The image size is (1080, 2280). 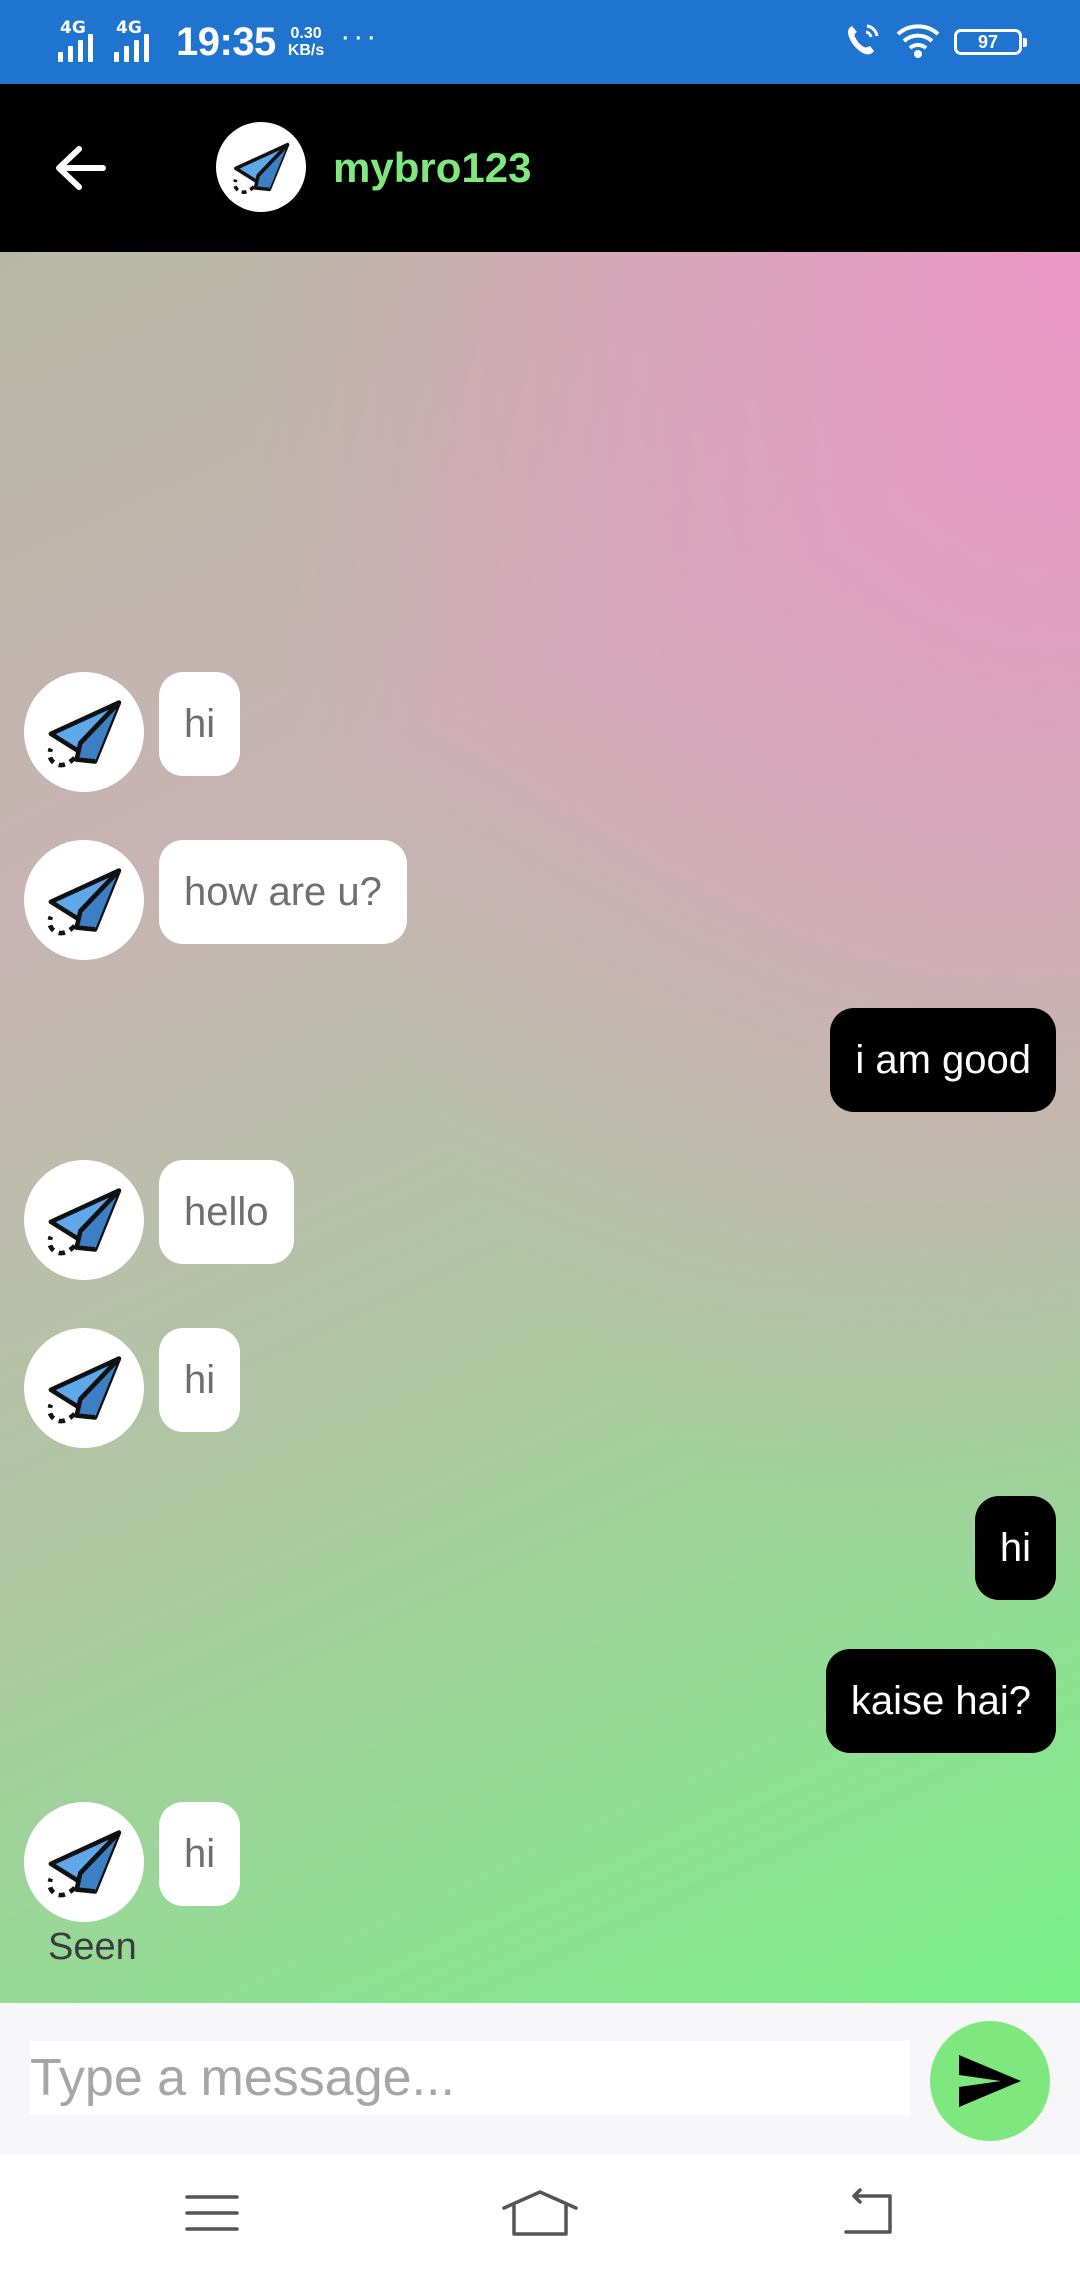 I want to click on incoming-message: hello, so click(x=226, y=1212).